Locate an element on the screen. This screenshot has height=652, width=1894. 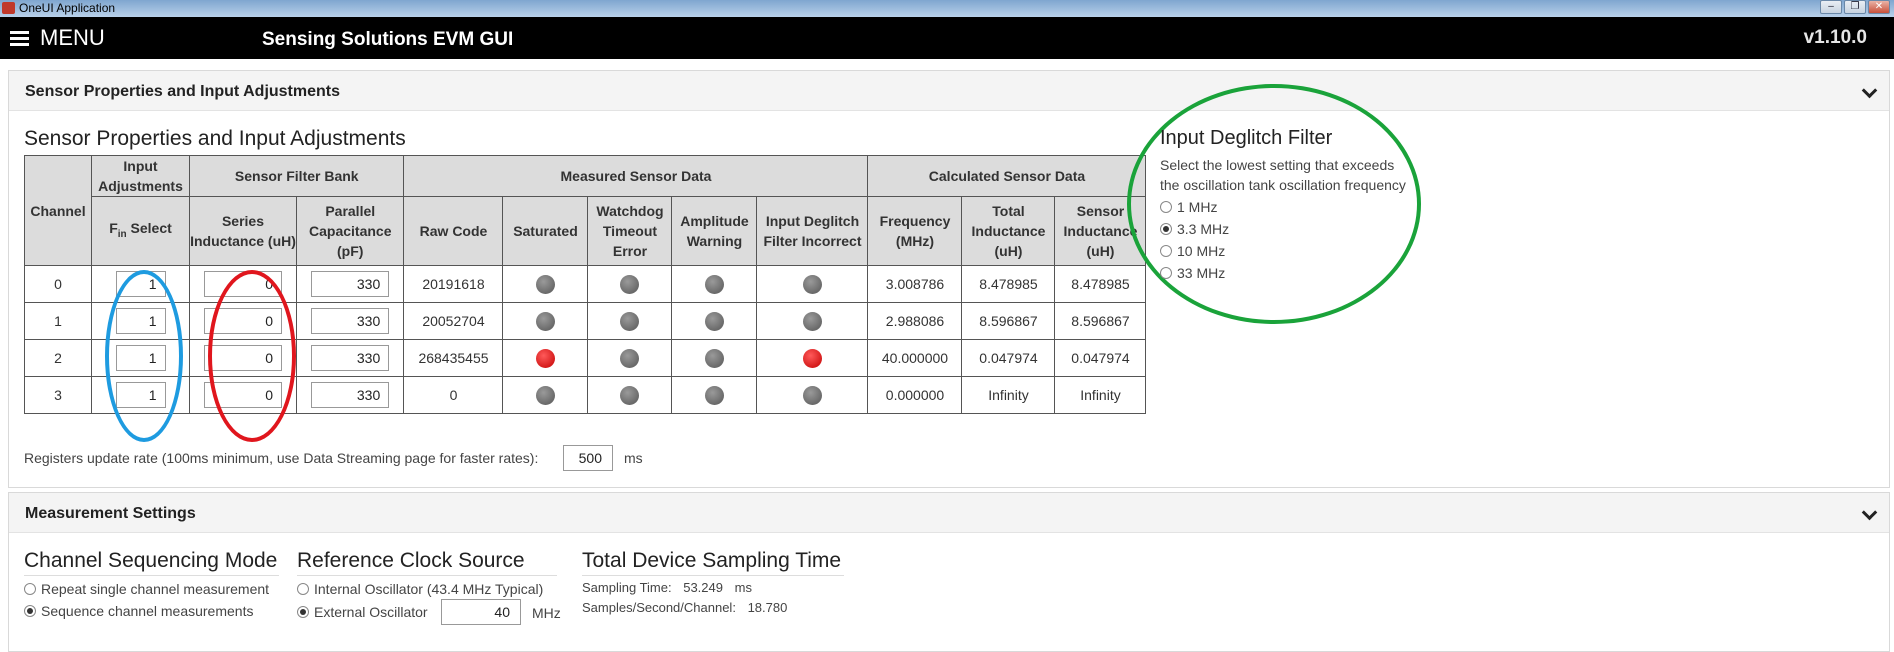
sequencing-option-single: Repeat single channel measurement is located at coordinates (146, 589).